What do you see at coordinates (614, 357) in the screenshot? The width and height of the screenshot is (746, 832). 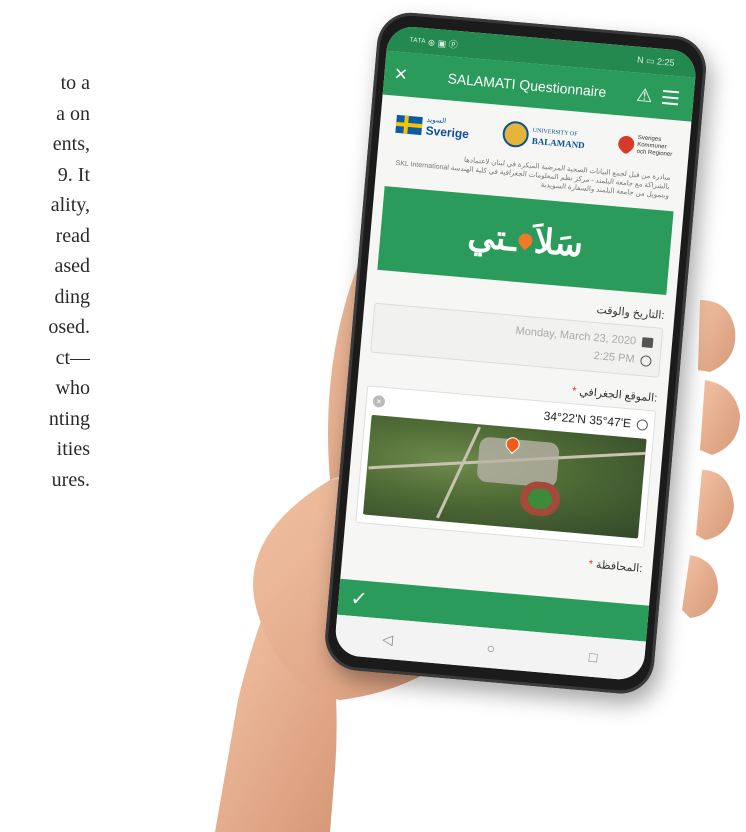 I see `time-value: 2:25 PM` at bounding box center [614, 357].